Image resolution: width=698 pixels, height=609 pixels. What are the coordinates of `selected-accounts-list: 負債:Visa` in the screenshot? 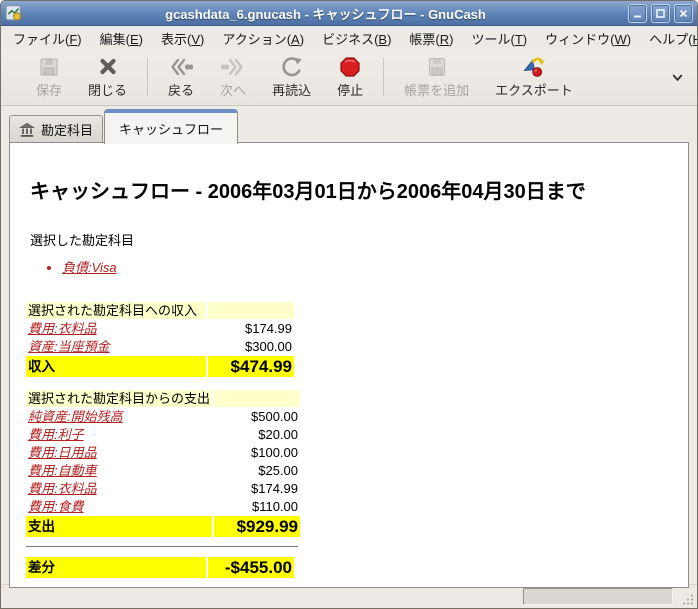 It's located at (358, 268).